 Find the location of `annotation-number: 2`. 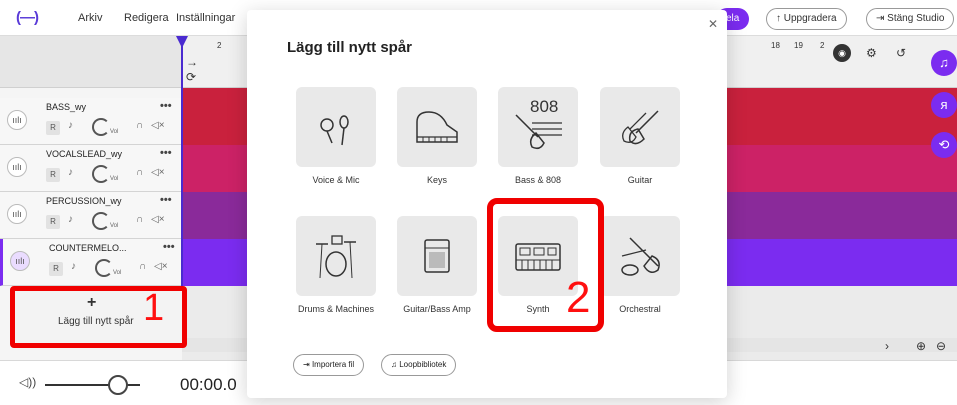

annotation-number: 2 is located at coordinates (578, 297).